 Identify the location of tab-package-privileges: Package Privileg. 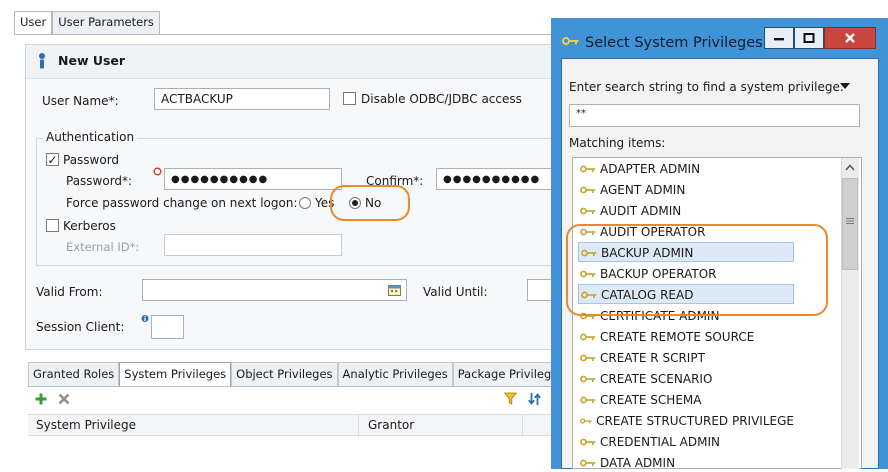
(504, 374).